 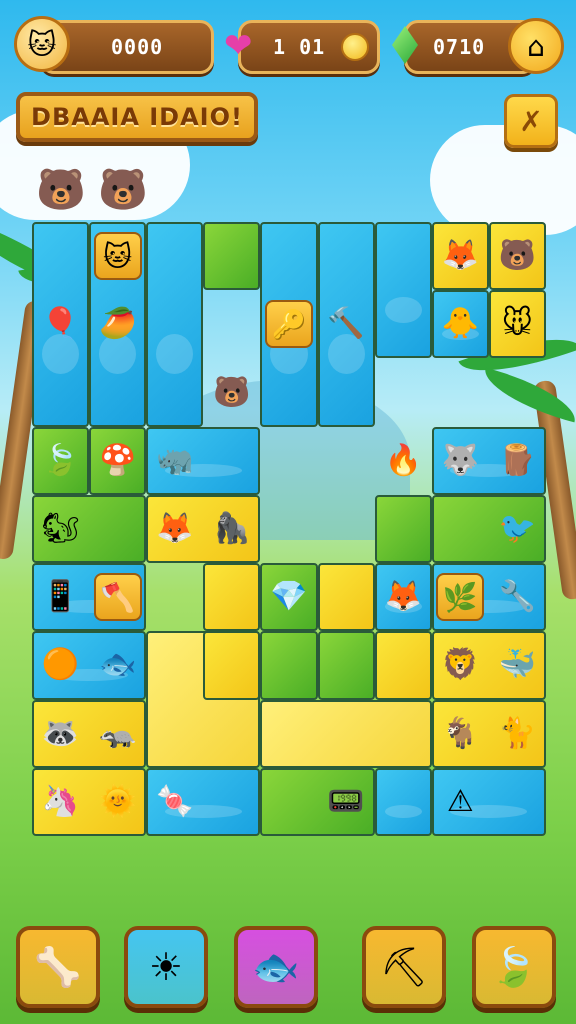 What do you see at coordinates (117, 597) in the screenshot?
I see `axe-piece: 🪓` at bounding box center [117, 597].